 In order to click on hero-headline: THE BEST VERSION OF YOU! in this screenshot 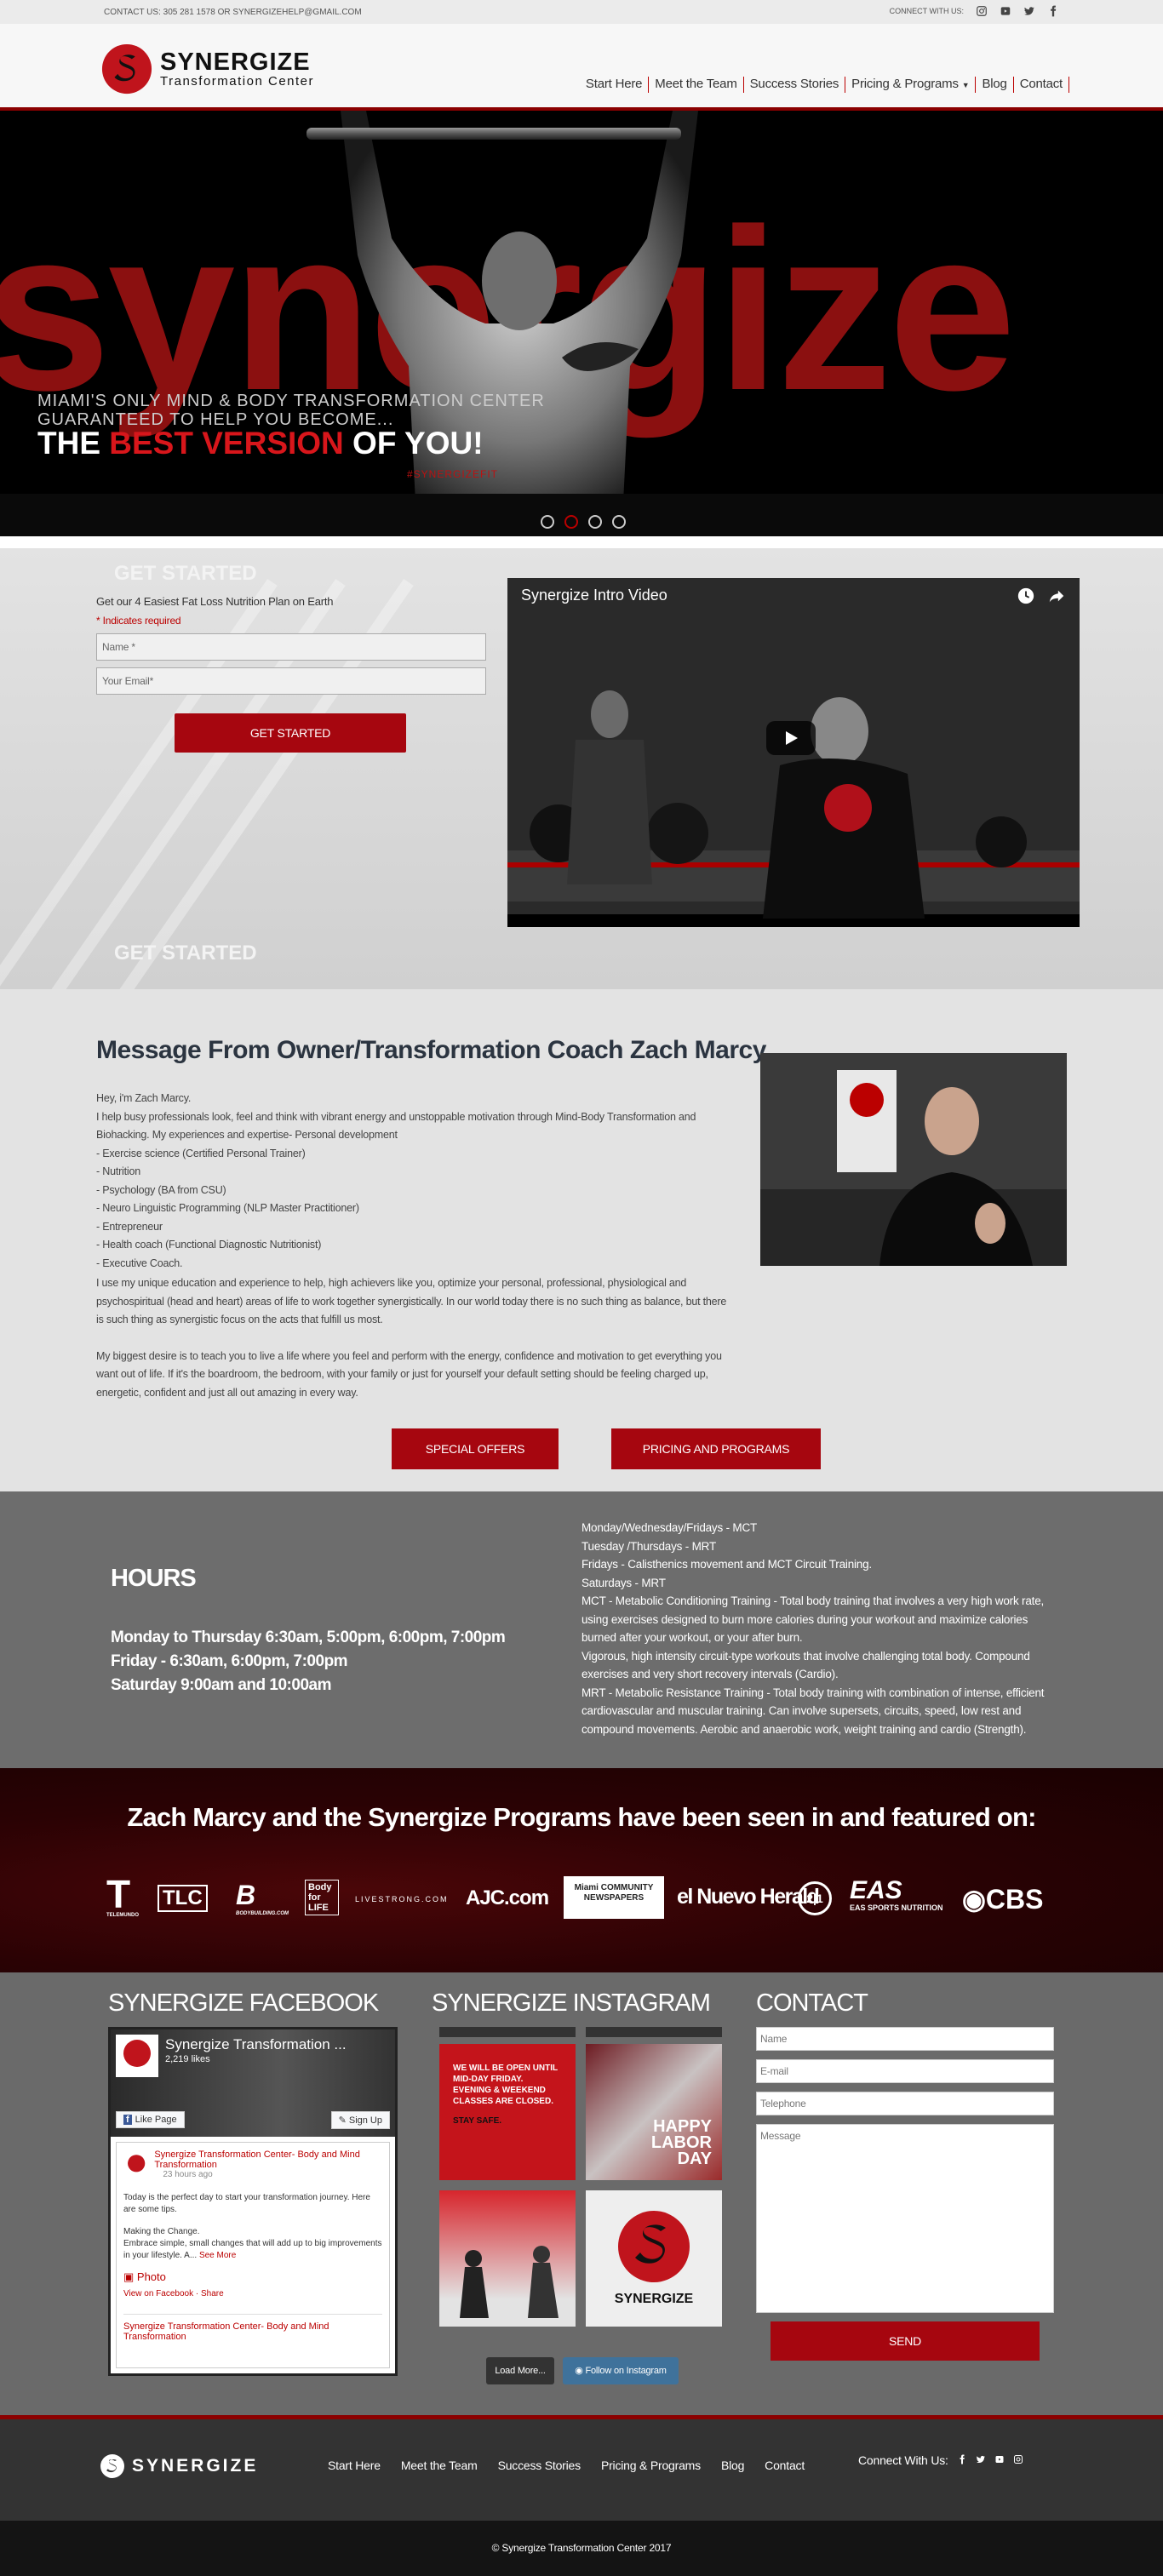, I will do `click(260, 444)`.